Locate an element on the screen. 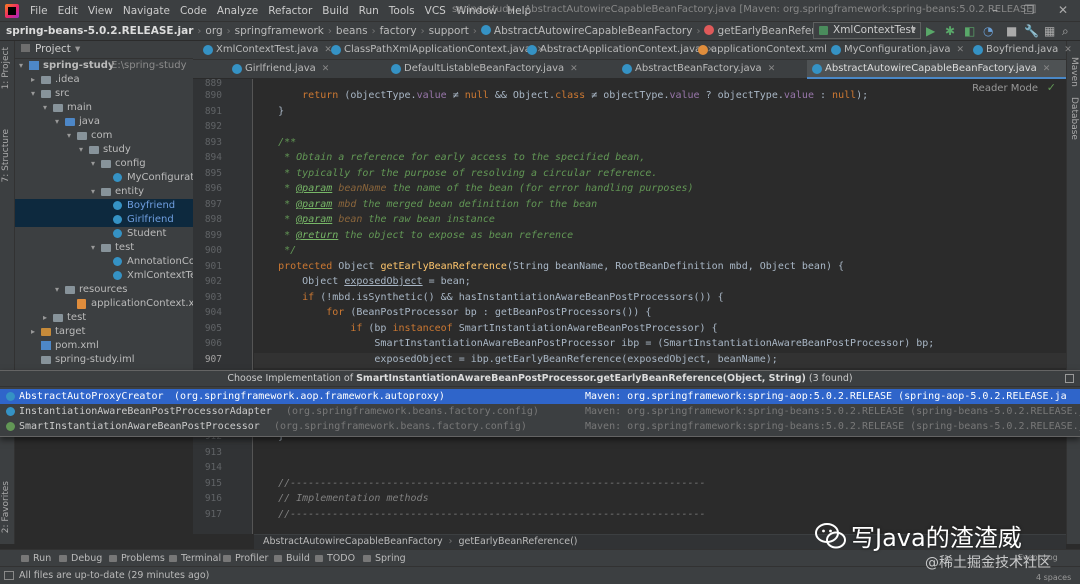  menu-analyze: Analyze is located at coordinates (237, 11).